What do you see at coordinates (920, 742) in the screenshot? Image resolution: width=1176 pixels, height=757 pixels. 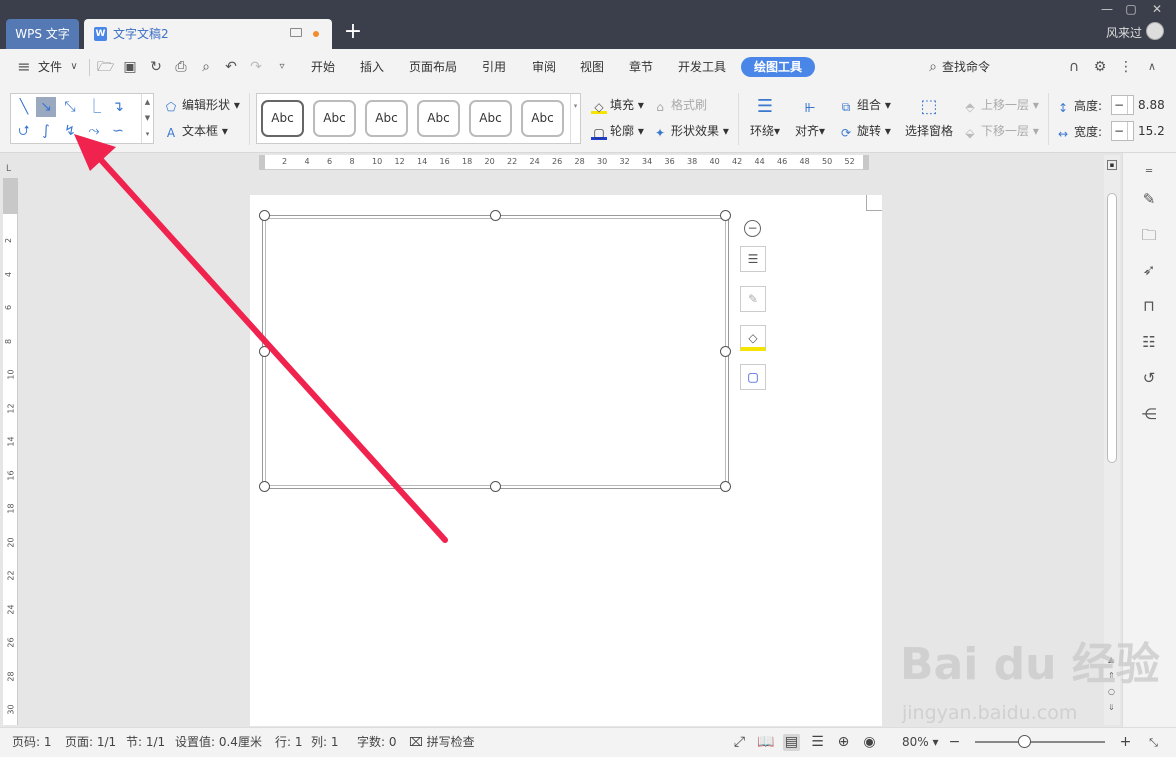 I see `zoom-level: 80% ▾` at bounding box center [920, 742].